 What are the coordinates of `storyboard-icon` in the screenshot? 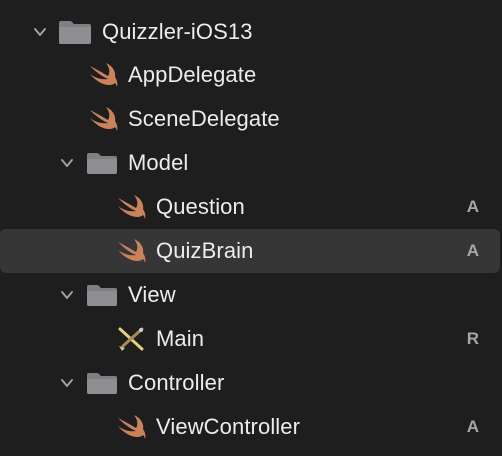 It's located at (131, 339).